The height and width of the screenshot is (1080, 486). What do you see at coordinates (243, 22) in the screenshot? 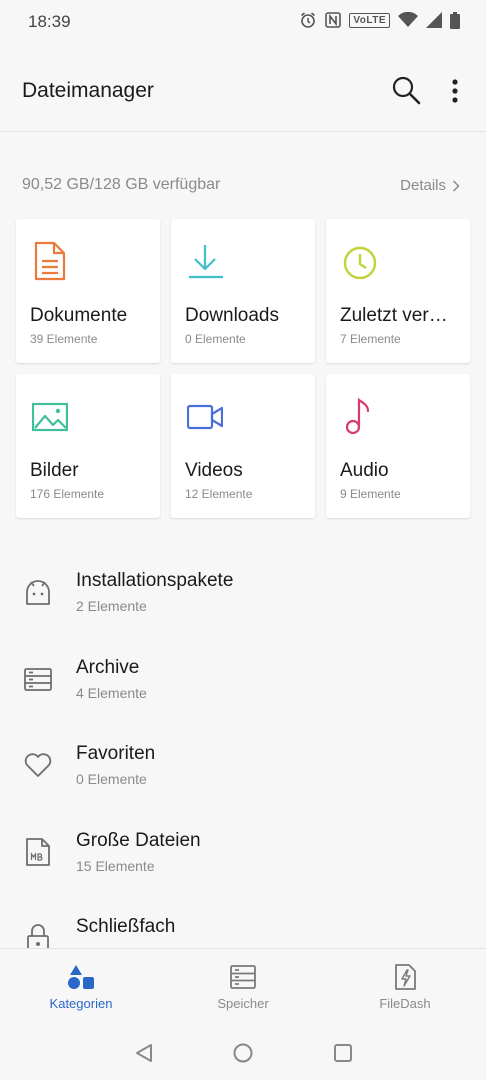
I see `status-bar: 18:39 VoLTE` at bounding box center [243, 22].